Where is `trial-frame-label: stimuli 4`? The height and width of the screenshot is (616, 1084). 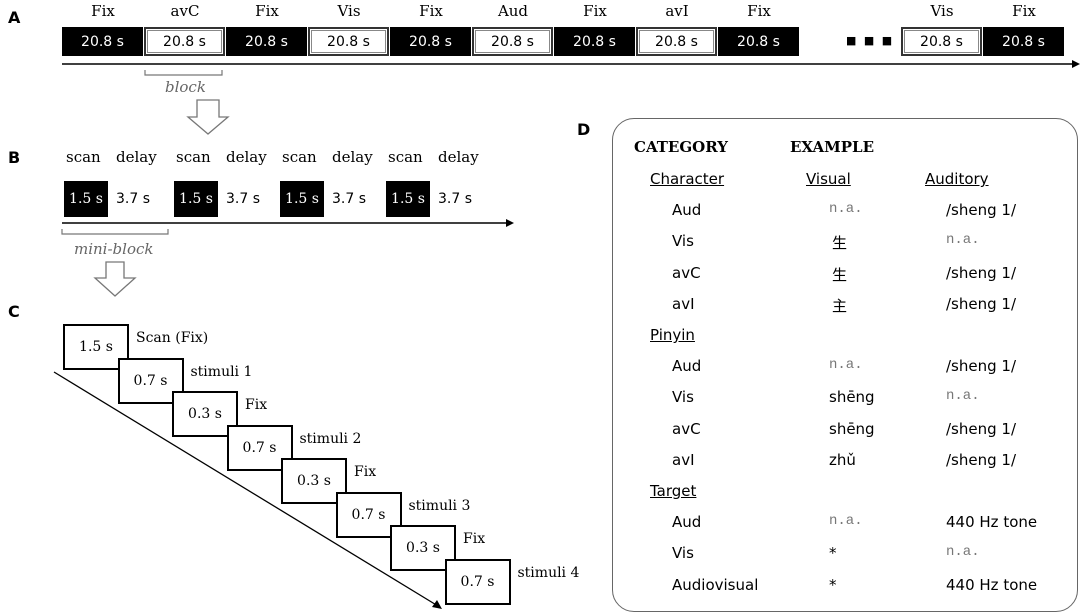 trial-frame-label: stimuli 4 is located at coordinates (548, 572).